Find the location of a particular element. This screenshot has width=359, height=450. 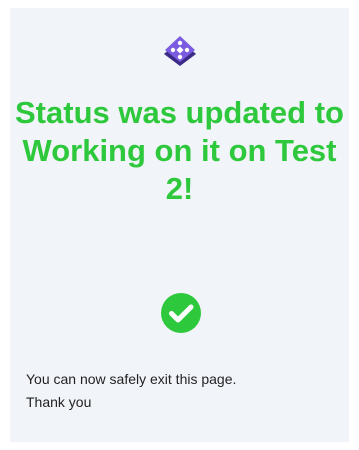

exit-message-line: You can now safely exit this page. is located at coordinates (131, 379).